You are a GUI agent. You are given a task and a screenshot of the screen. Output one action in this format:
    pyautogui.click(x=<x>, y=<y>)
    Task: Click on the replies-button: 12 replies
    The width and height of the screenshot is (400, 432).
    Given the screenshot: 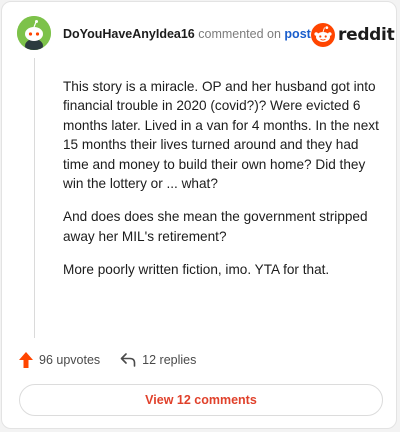 What is the action you would take?
    pyautogui.click(x=158, y=360)
    